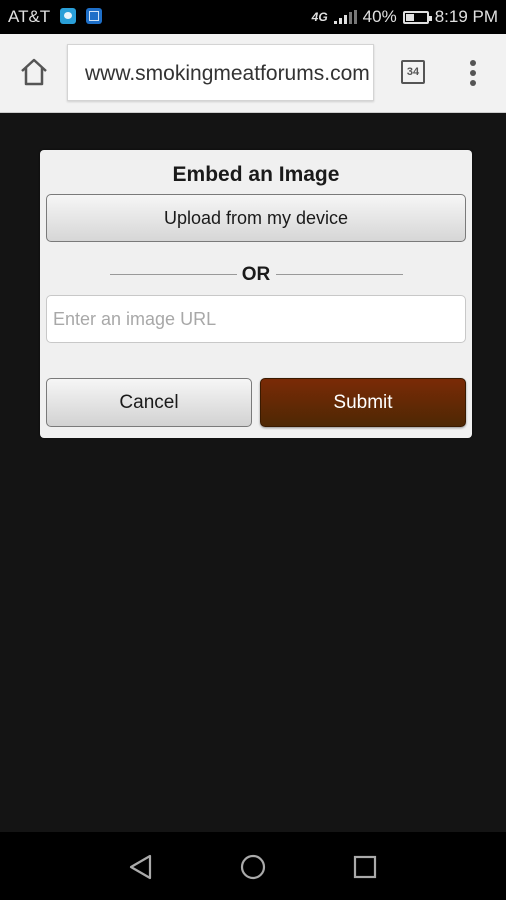 Image resolution: width=506 pixels, height=900 pixels. I want to click on or-divider: OR, so click(256, 274).